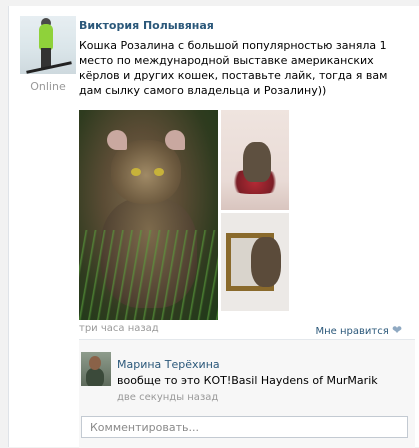  Describe the element at coordinates (352, 331) in the screenshot. I see `like-label: Мне нравится` at that location.